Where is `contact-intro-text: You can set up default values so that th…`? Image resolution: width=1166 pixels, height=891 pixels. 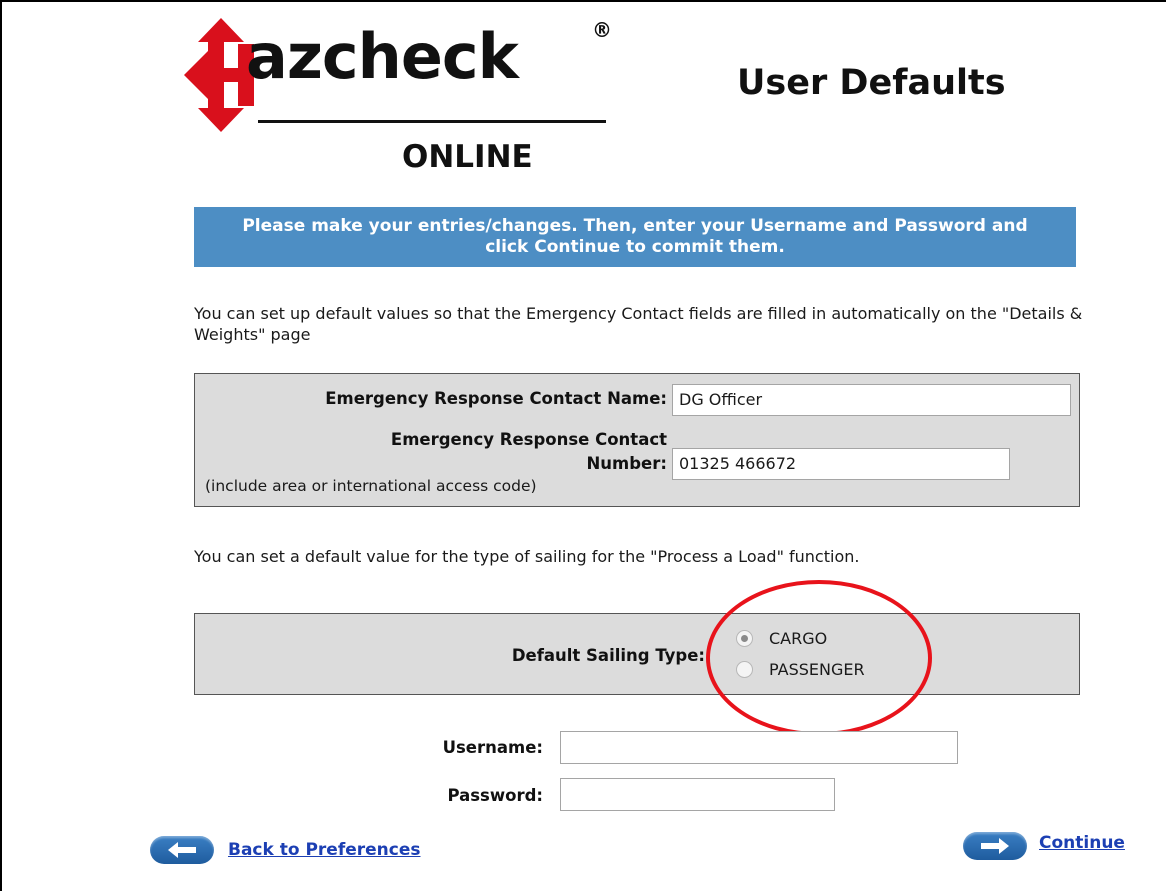 contact-intro-text: You can set up default values so that th… is located at coordinates (638, 324).